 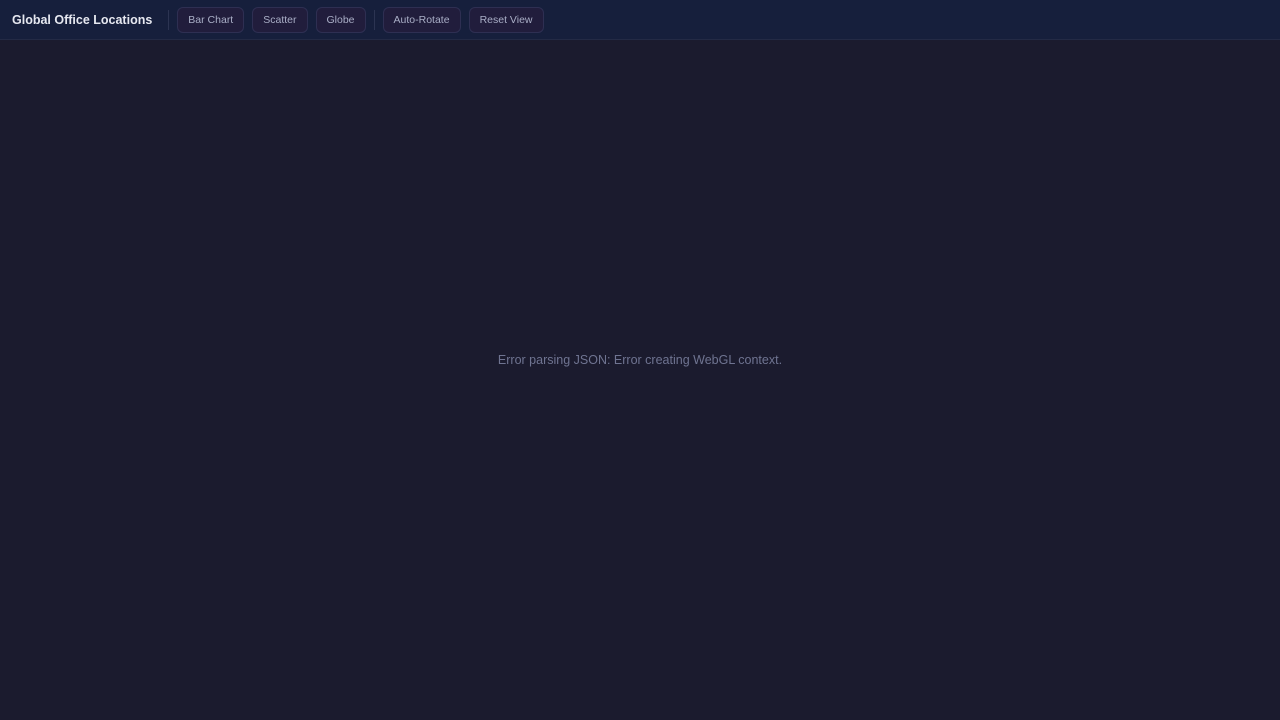 I want to click on bar-chart-button: Bar Chart, so click(x=211, y=19).